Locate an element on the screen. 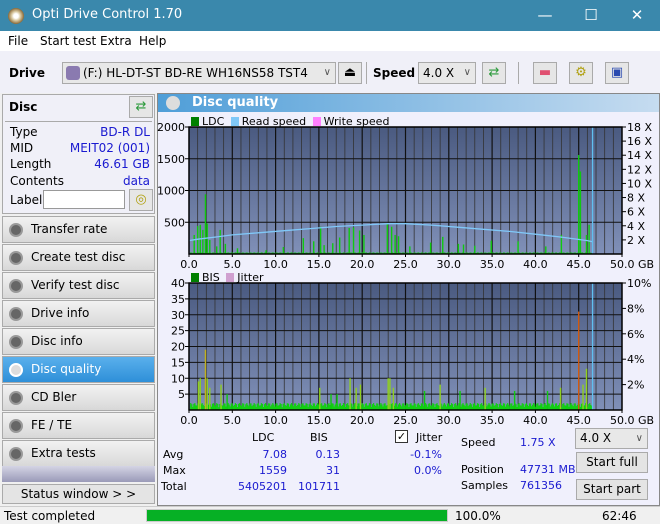 Image resolution: width=660 pixels, height=524 pixels. refresh-button: ⇄ is located at coordinates (494, 73).